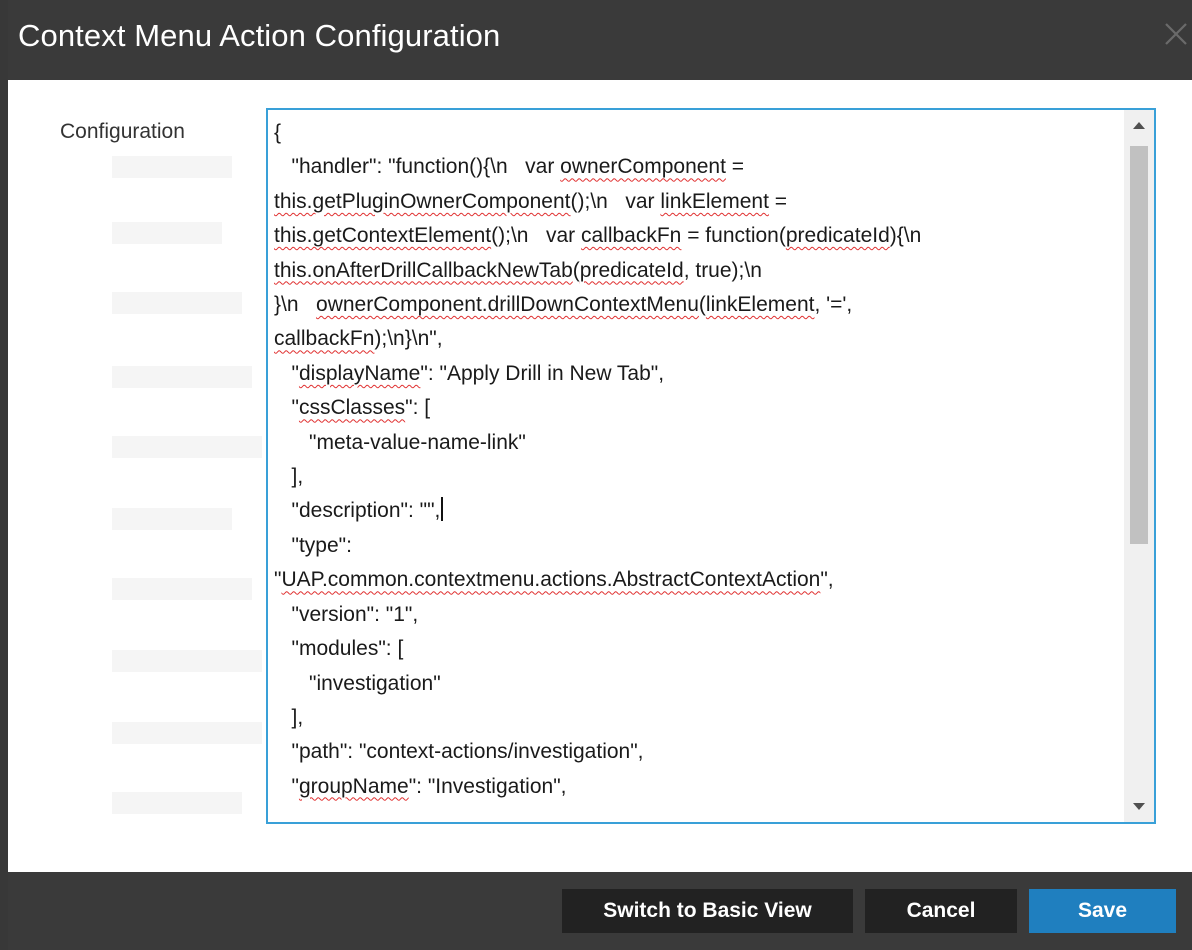 This screenshot has width=1192, height=950. Describe the element at coordinates (420, 786) in the screenshot. I see `code-line: "groupName": "Investigation",` at that location.